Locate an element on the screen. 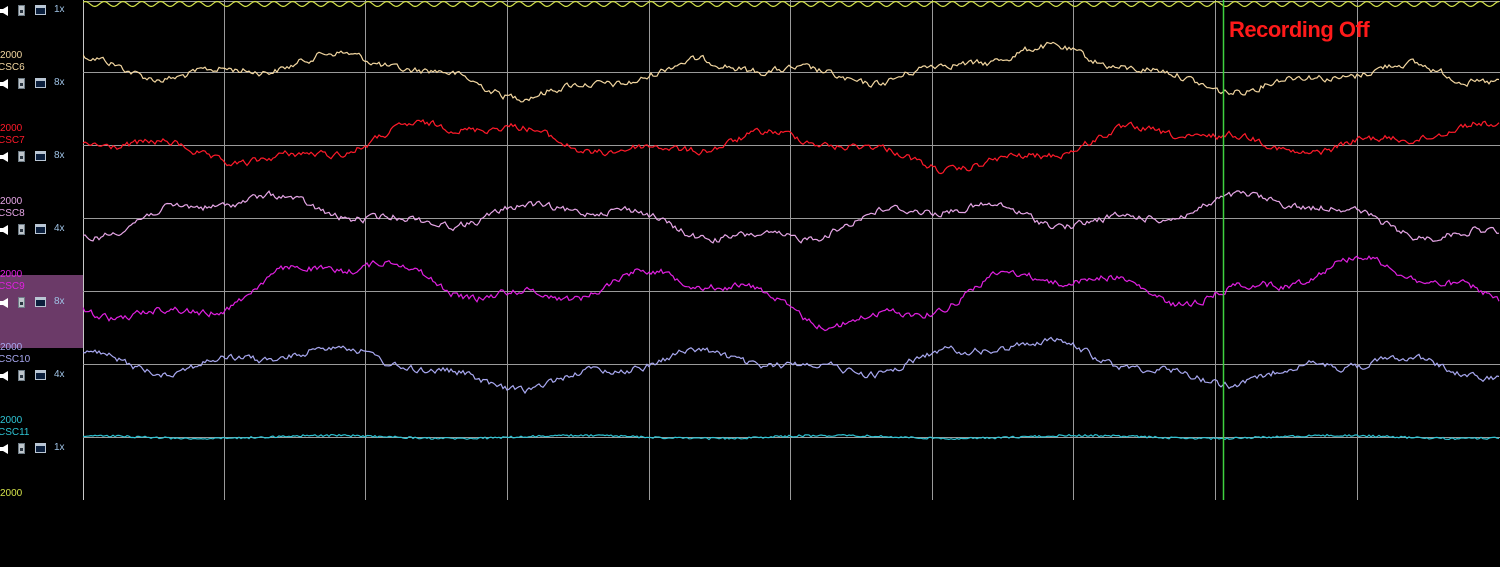 Image resolution: width=1500 pixels, height=567 pixels. channel-row-csc11: 2000 CSC11 1x is located at coordinates (41, 454).